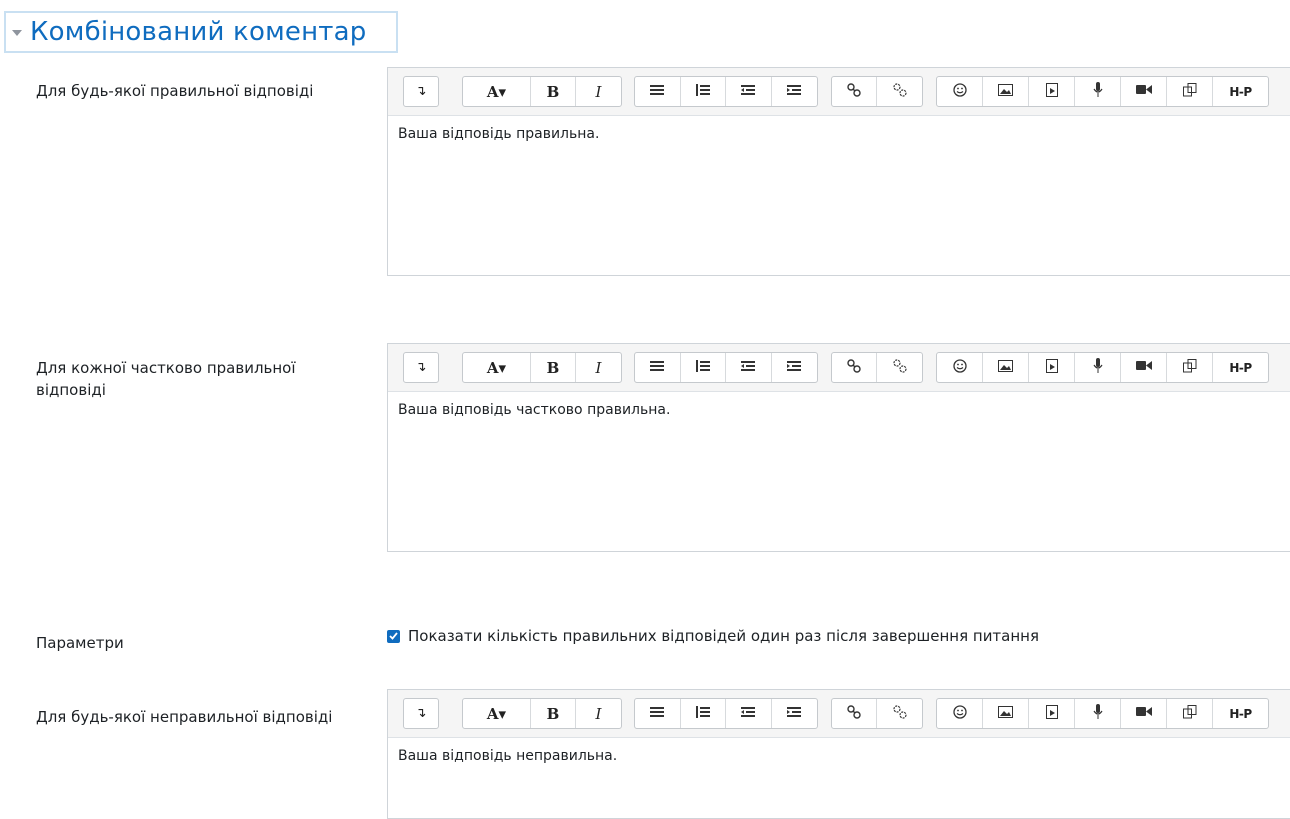 The height and width of the screenshot is (819, 1290). I want to click on options-label: Параметри, so click(80, 643).